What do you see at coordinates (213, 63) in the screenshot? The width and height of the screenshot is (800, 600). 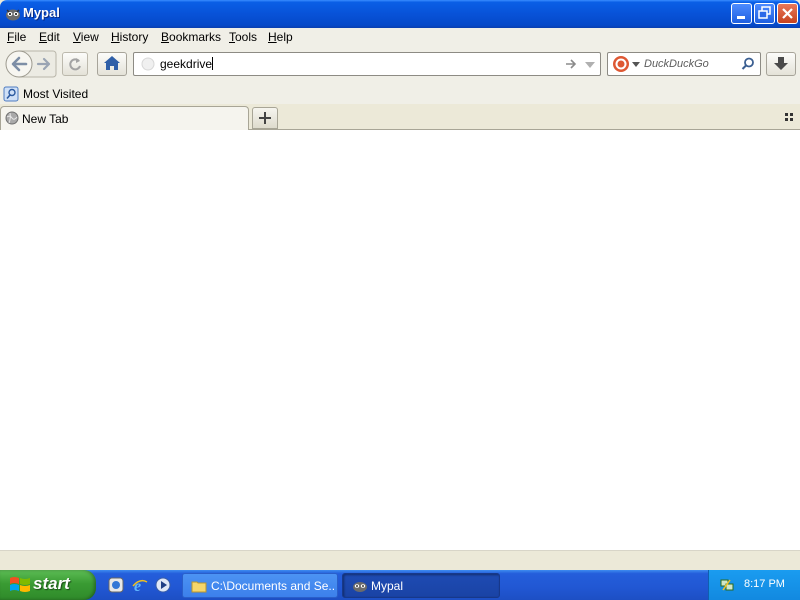 I see `text-caret` at bounding box center [213, 63].